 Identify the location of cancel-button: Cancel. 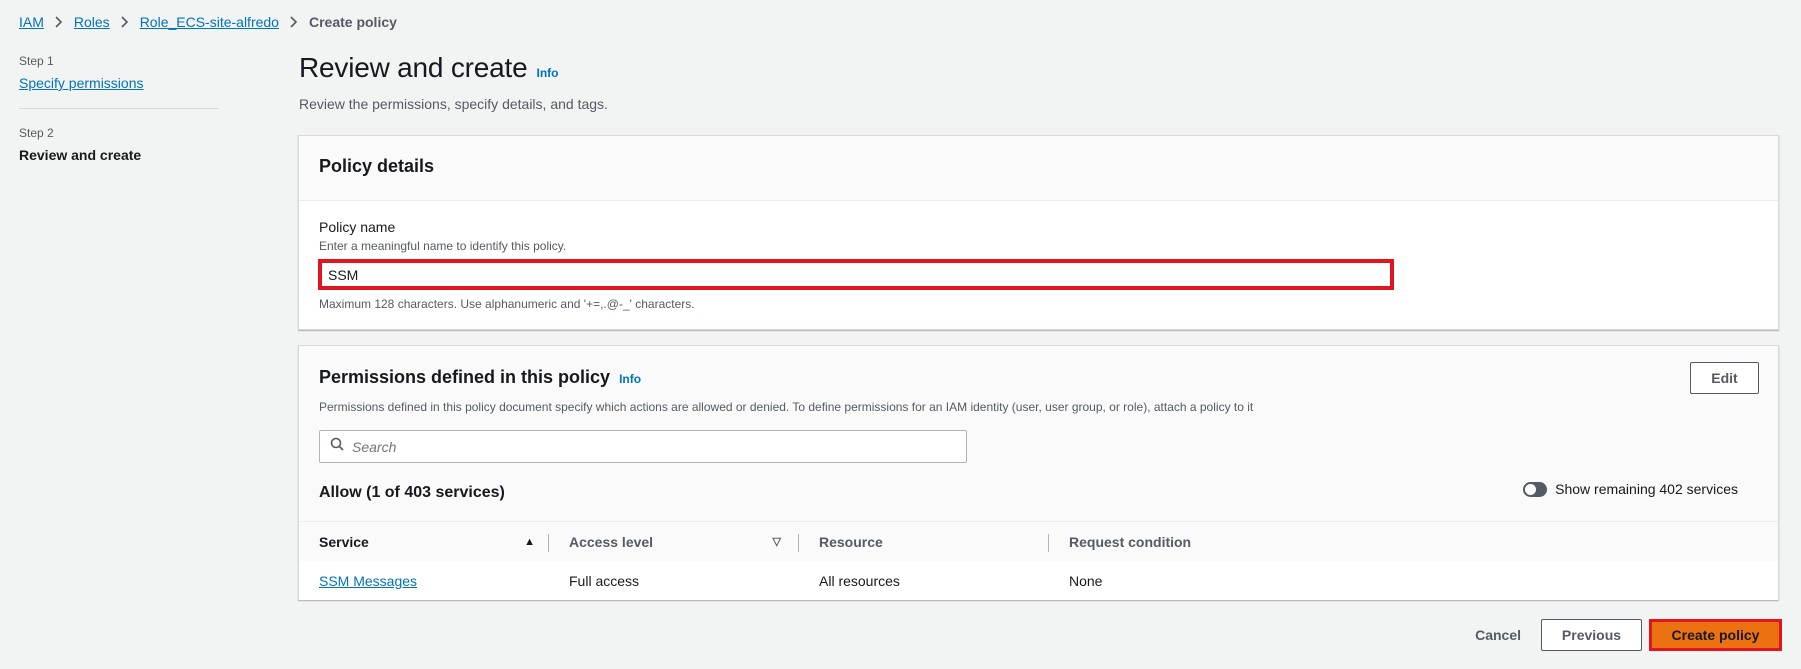
(1498, 635).